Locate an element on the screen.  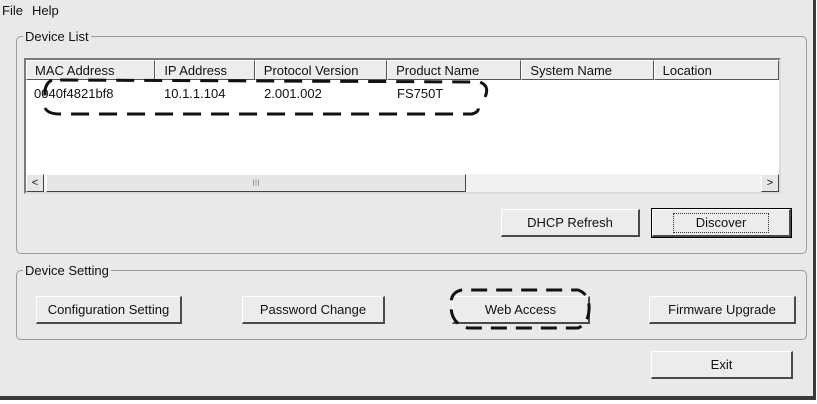
password-change-button: Password Change is located at coordinates (313, 310).